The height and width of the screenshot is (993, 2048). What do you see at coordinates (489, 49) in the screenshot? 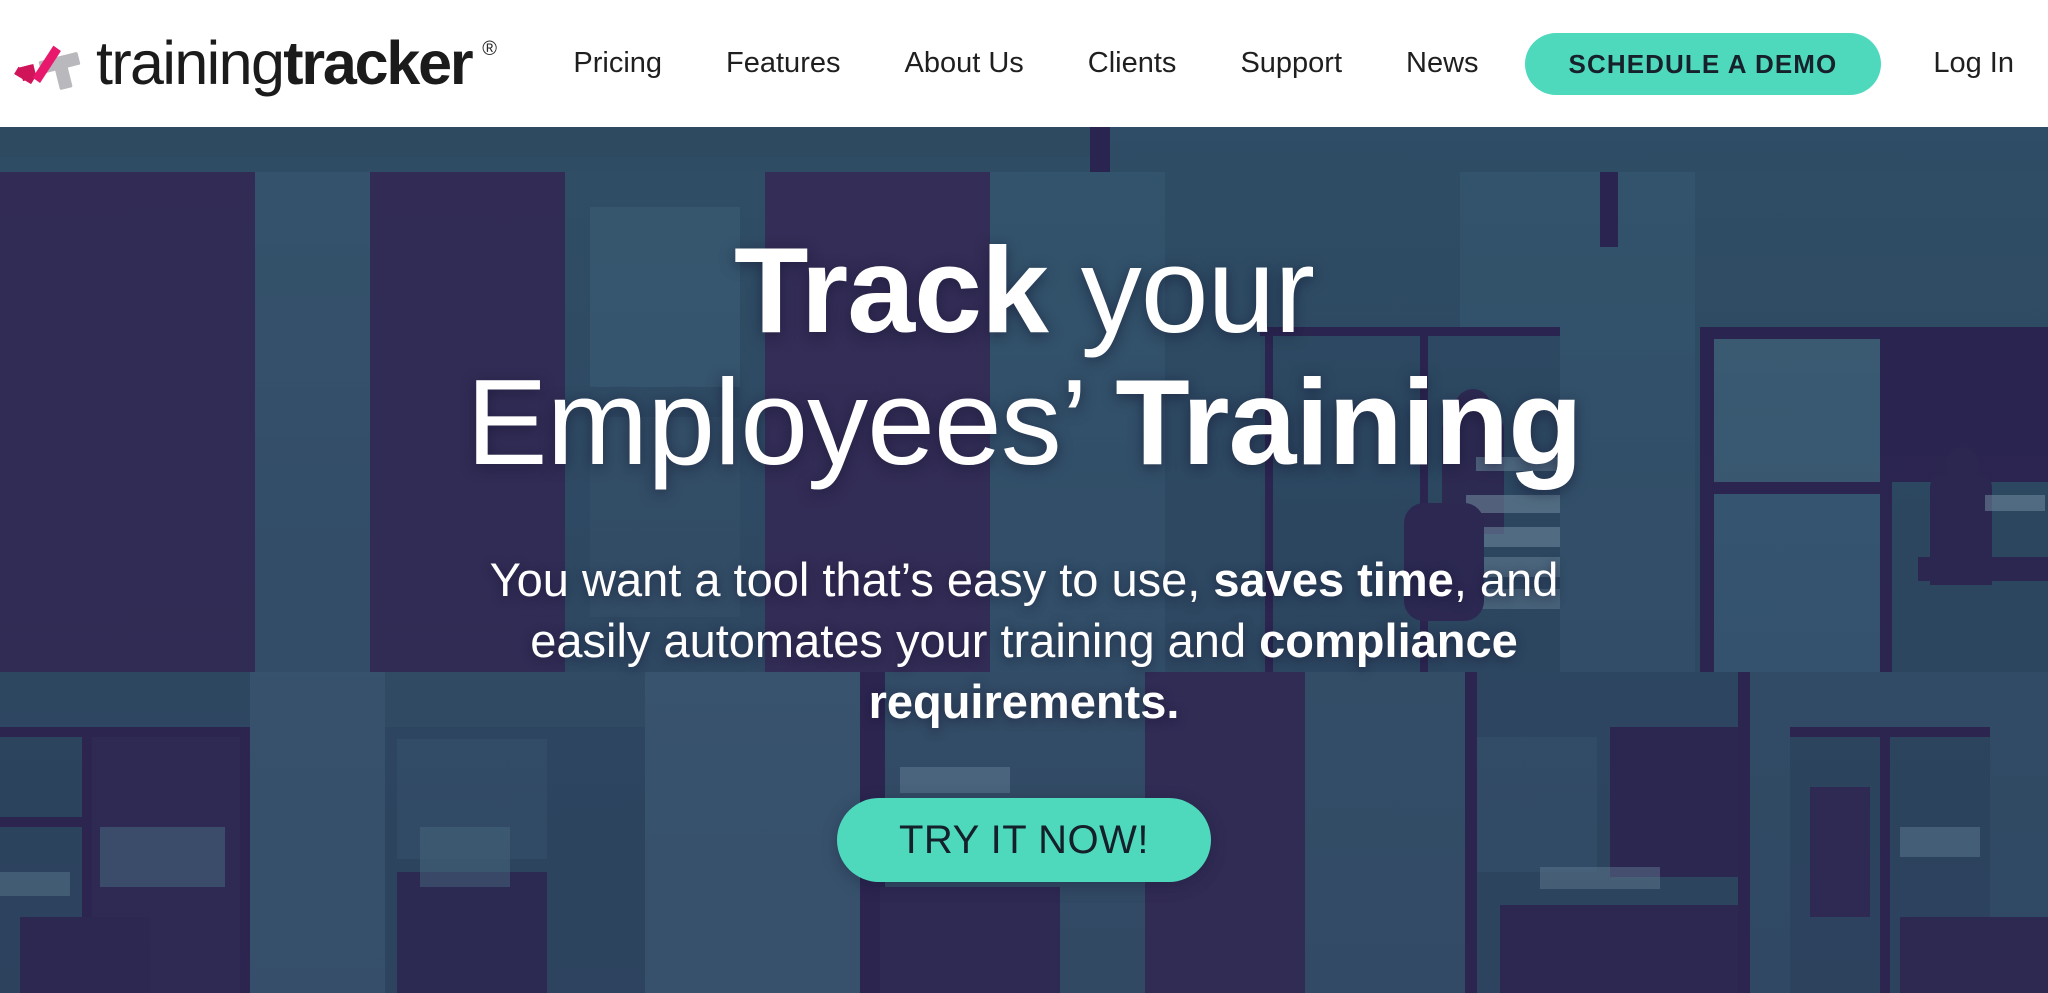
I see `registered-mark-icon: ®` at bounding box center [489, 49].